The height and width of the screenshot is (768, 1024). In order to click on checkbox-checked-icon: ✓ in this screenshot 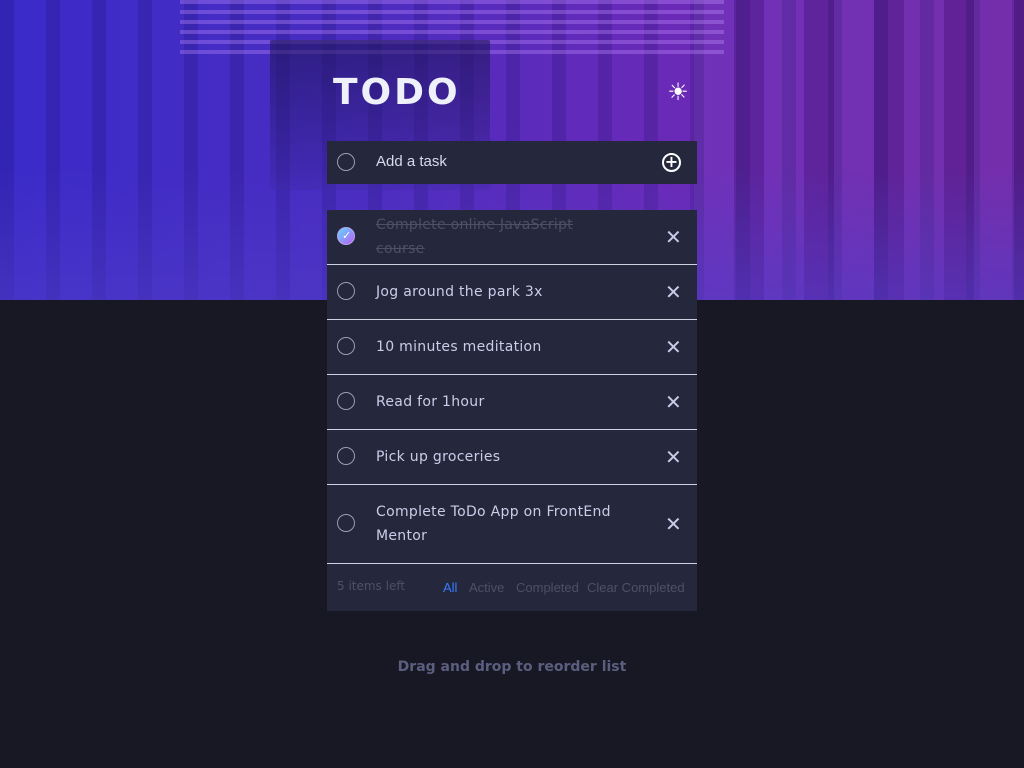, I will do `click(346, 236)`.